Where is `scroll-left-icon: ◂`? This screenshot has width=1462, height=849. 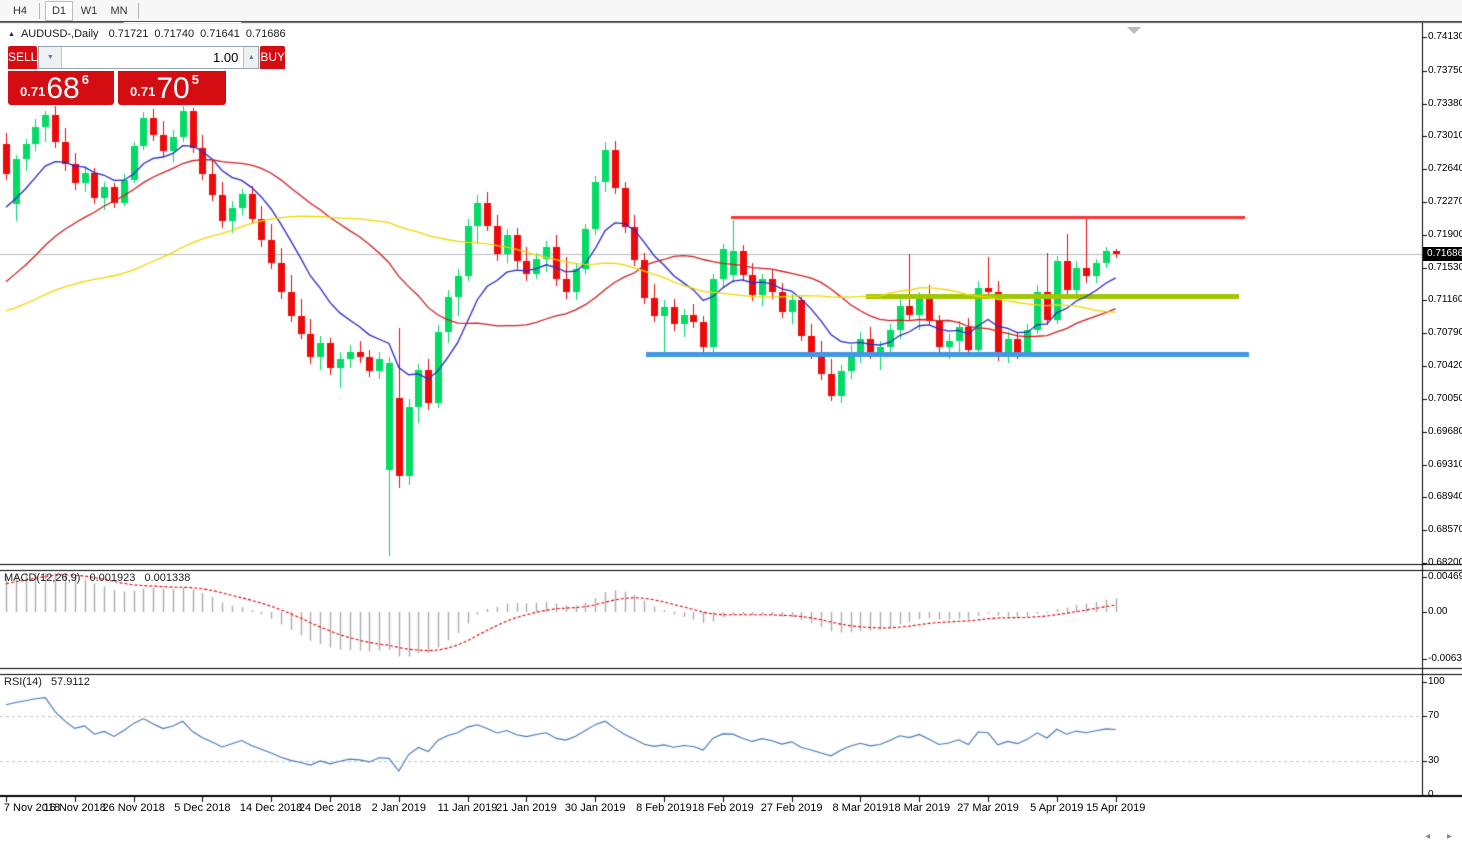
scroll-left-icon: ◂ is located at coordinates (1427, 836).